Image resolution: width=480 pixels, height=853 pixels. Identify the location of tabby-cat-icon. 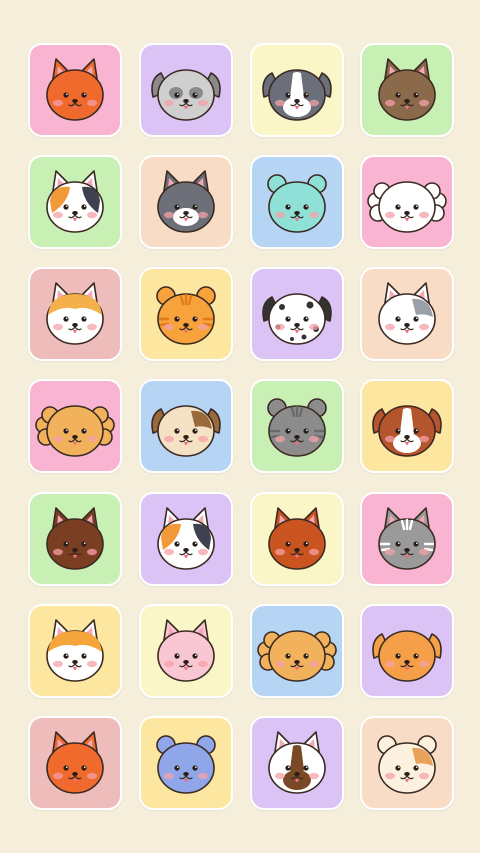
(407, 89).